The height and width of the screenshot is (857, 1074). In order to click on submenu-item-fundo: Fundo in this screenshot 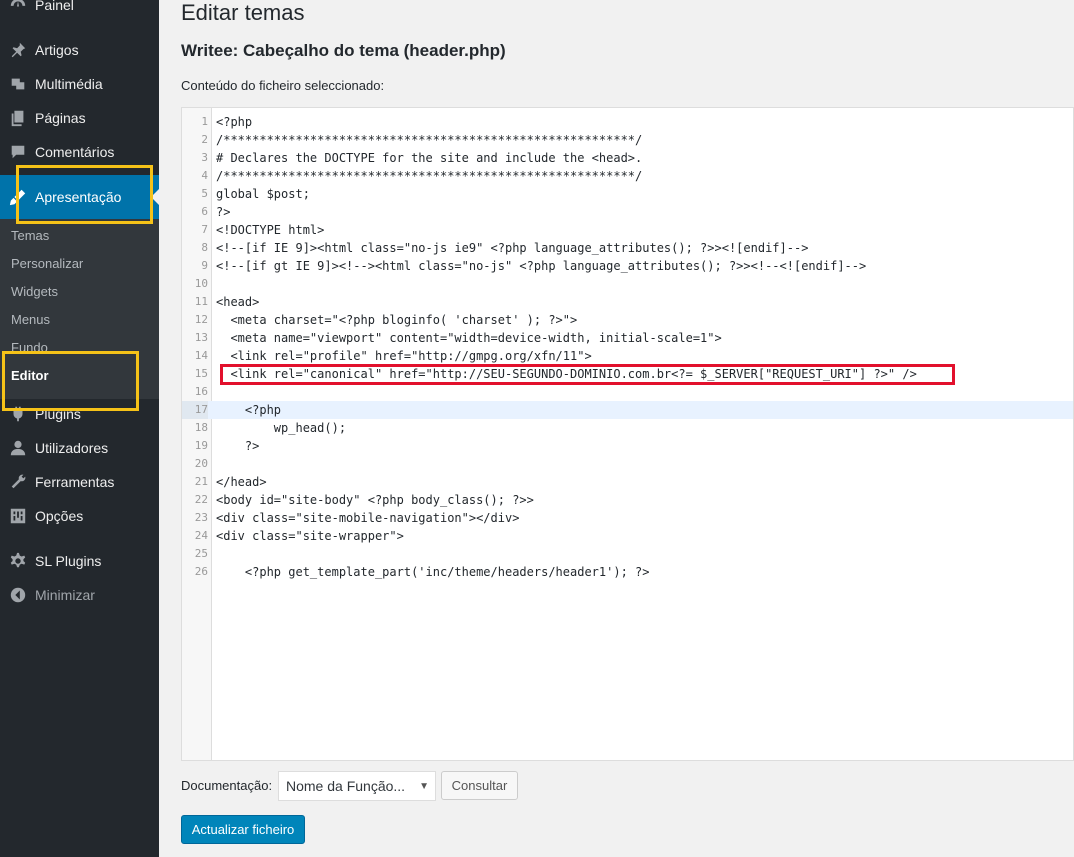, I will do `click(29, 347)`.